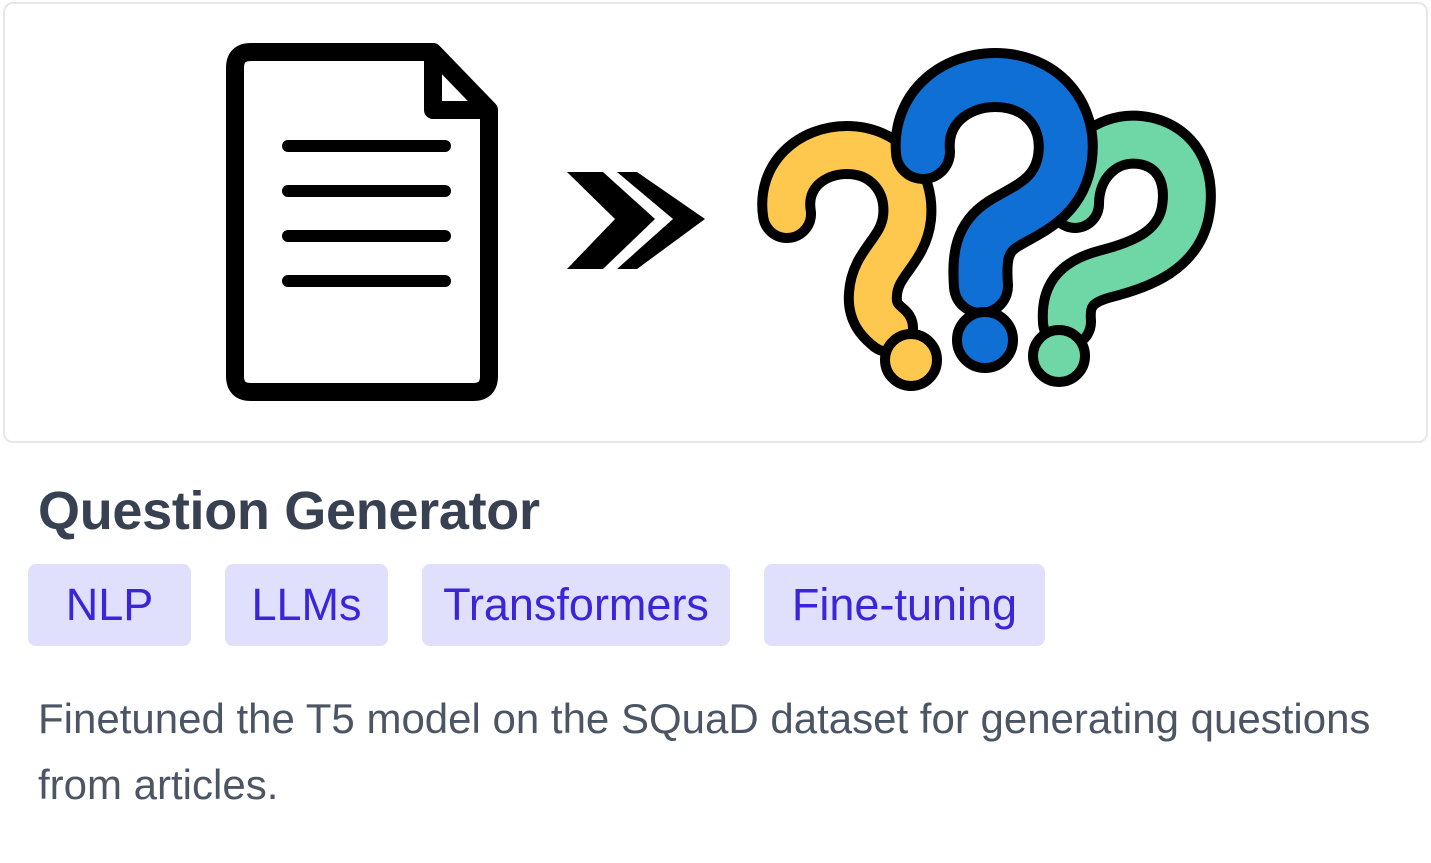 The image size is (1431, 863). Describe the element at coordinates (986, 219) in the screenshot. I see `question-marks-icon` at that location.